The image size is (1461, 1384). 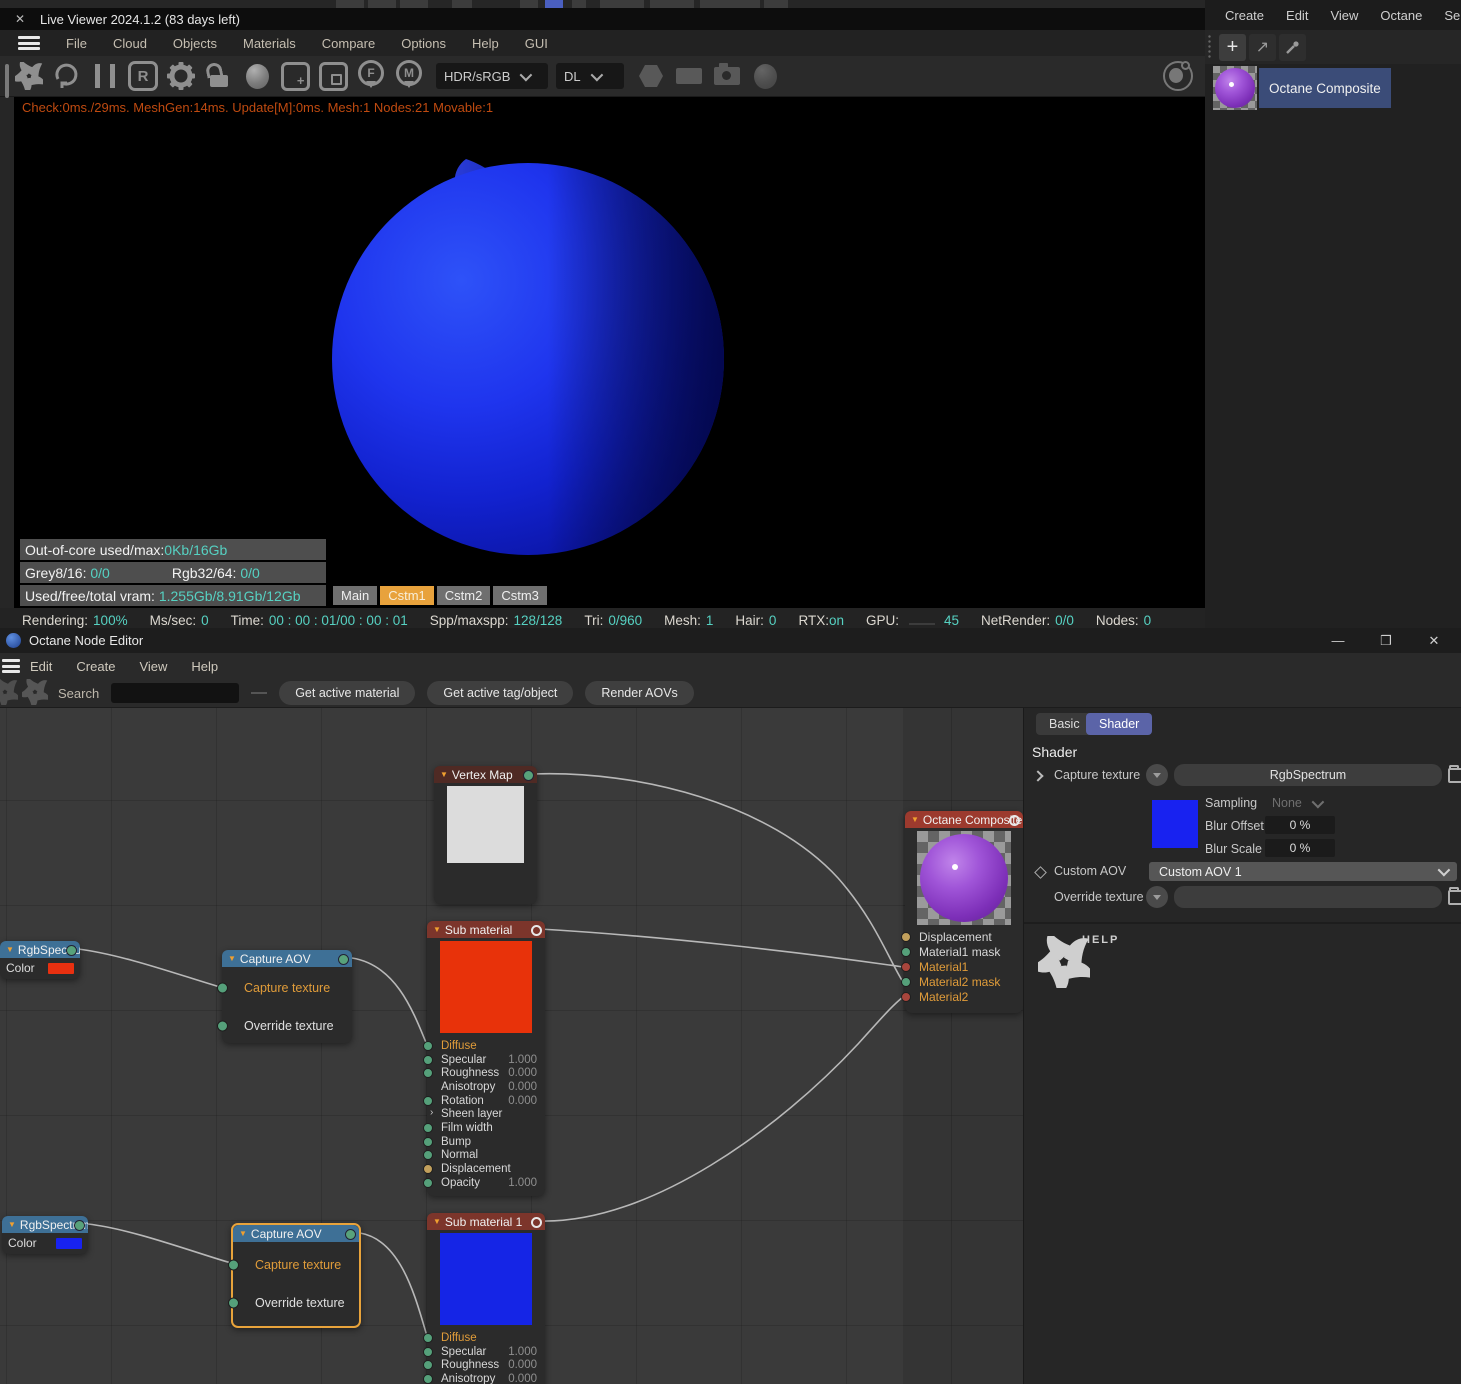 What do you see at coordinates (7, 81) in the screenshot?
I see `scrollbar-thumb` at bounding box center [7, 81].